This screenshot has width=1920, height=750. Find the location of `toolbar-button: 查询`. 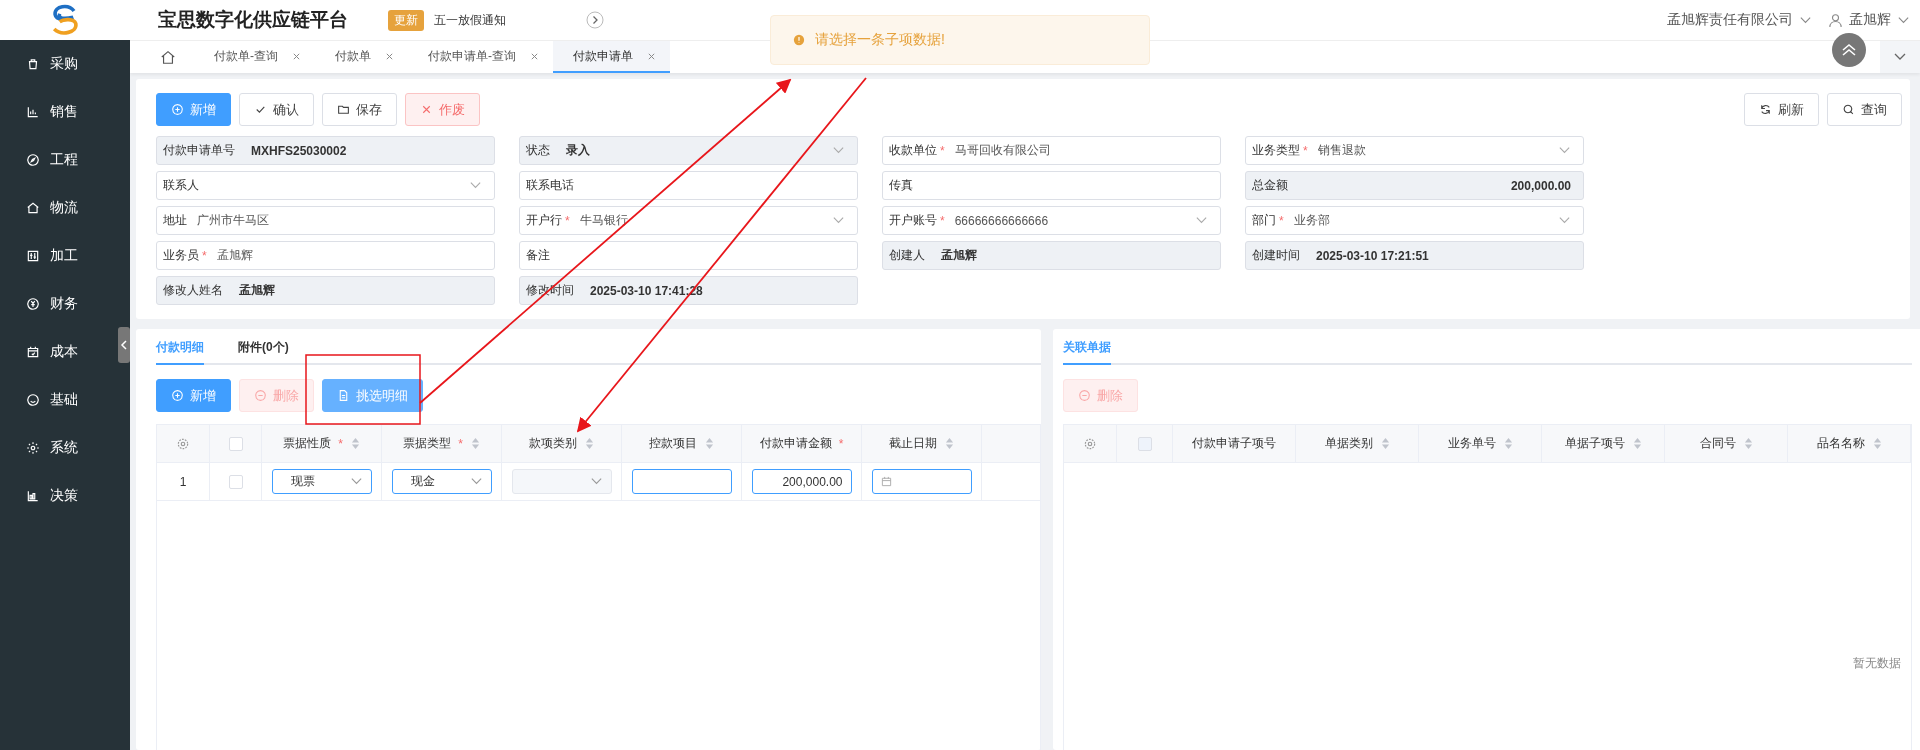

toolbar-button: 查询 is located at coordinates (1864, 109).